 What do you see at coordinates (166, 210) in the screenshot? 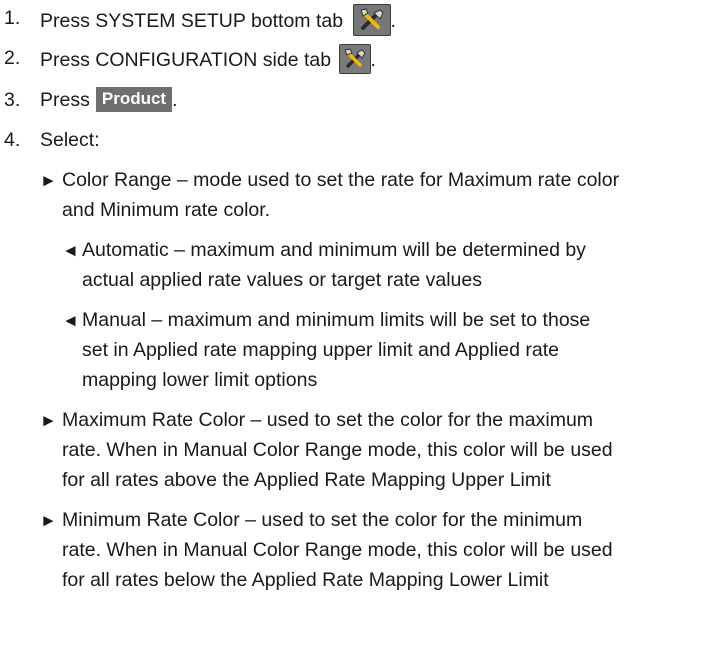
I see `option-line: and Minimum rate color.` at bounding box center [166, 210].